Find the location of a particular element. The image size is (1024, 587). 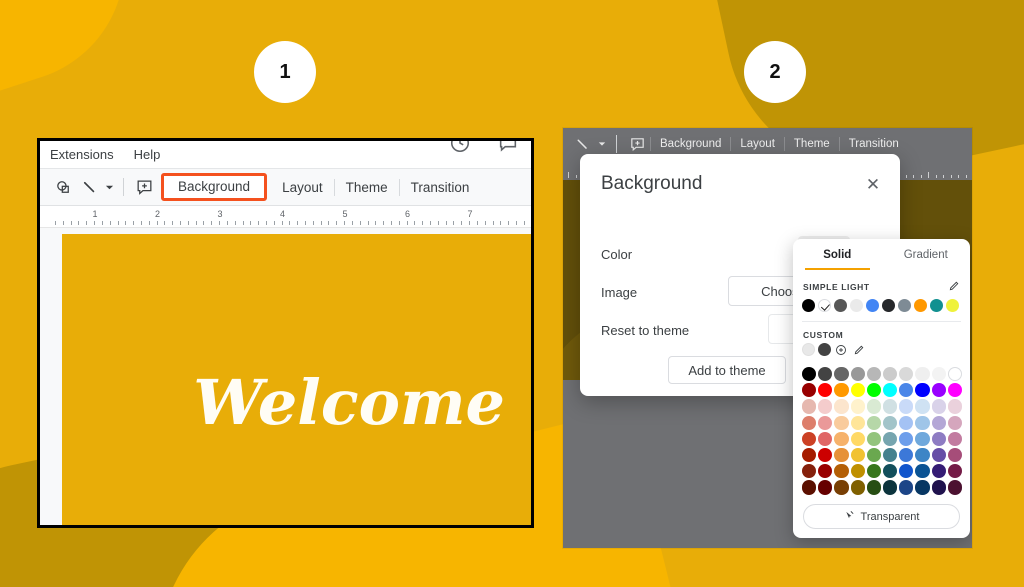

background-button-highlight: Background is located at coordinates (214, 187).